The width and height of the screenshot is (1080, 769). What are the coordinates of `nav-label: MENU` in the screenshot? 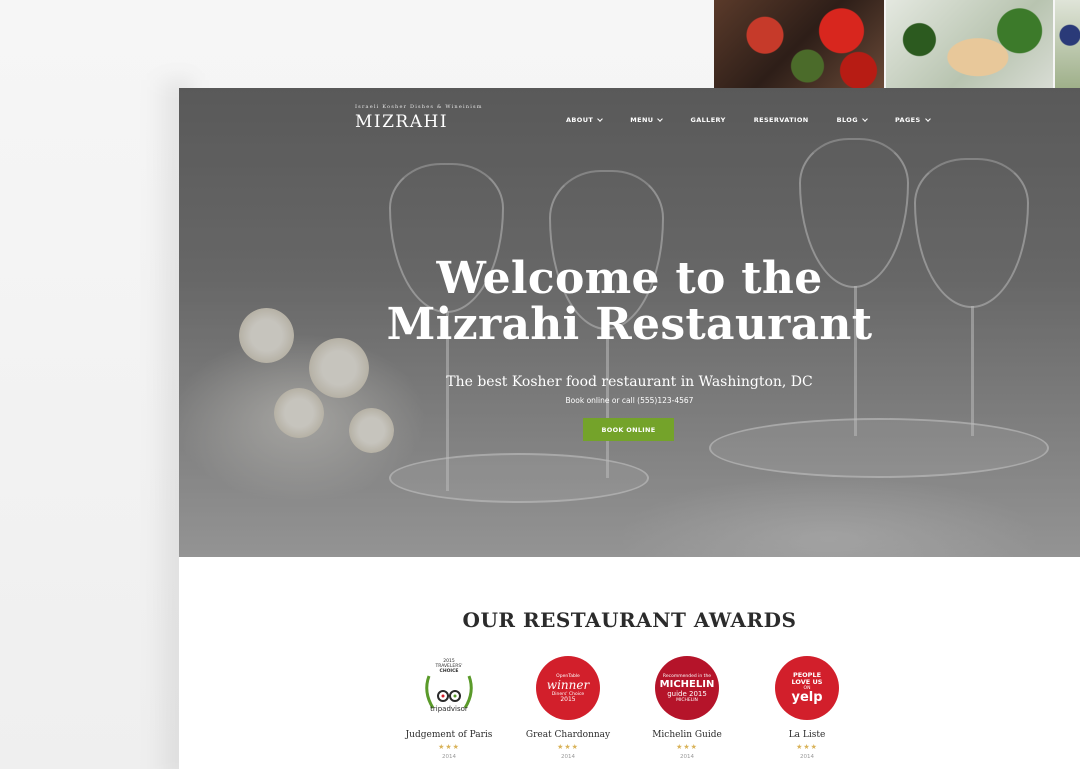 It's located at (642, 120).